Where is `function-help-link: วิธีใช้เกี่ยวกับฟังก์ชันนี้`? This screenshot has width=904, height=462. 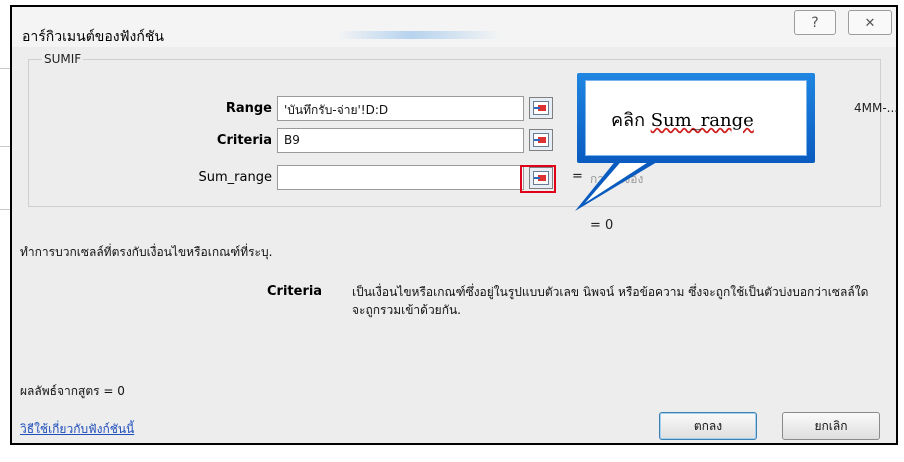
function-help-link: วิธีใช้เกี่ยวกับฟังก์ชันนี้ is located at coordinates (77, 429).